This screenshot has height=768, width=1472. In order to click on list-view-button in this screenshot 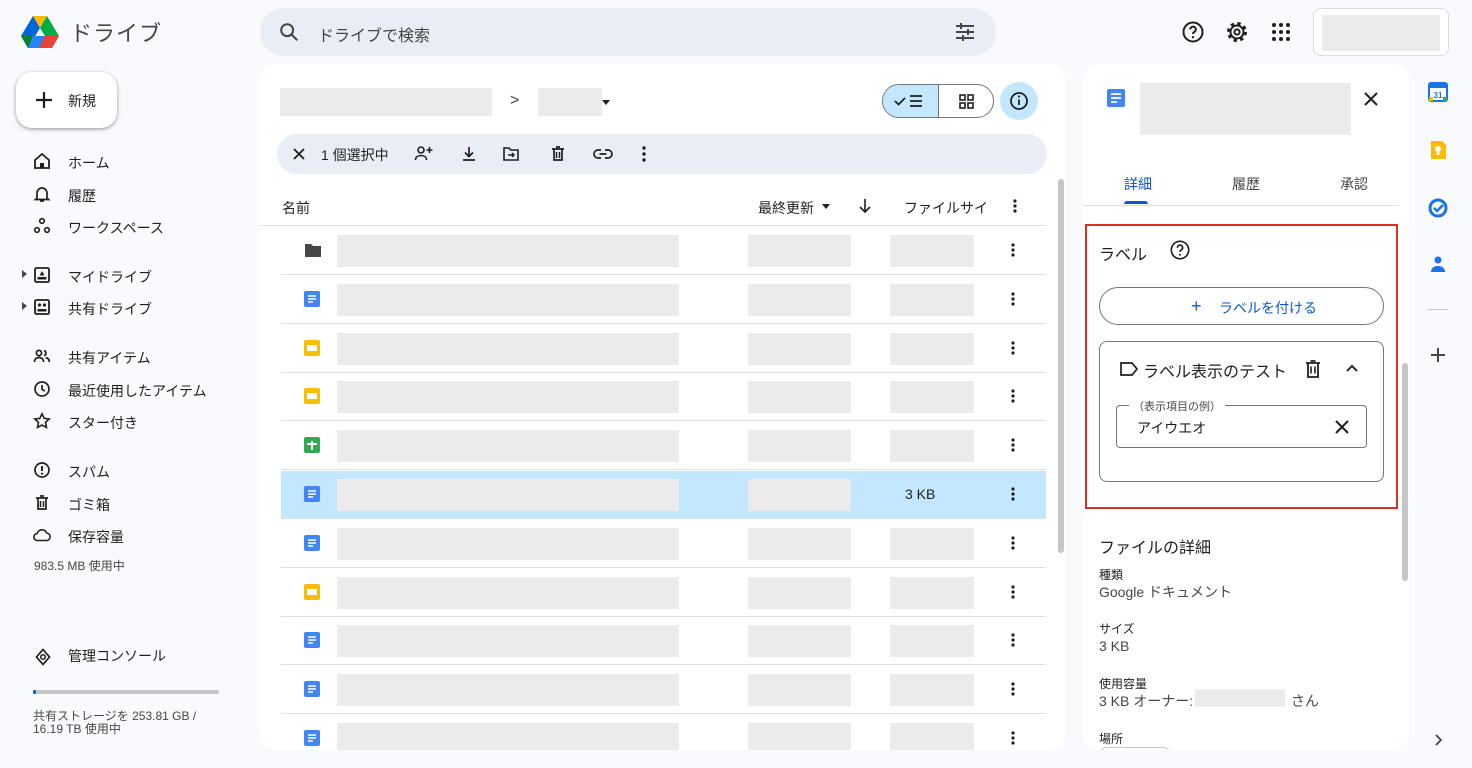, I will do `click(911, 101)`.